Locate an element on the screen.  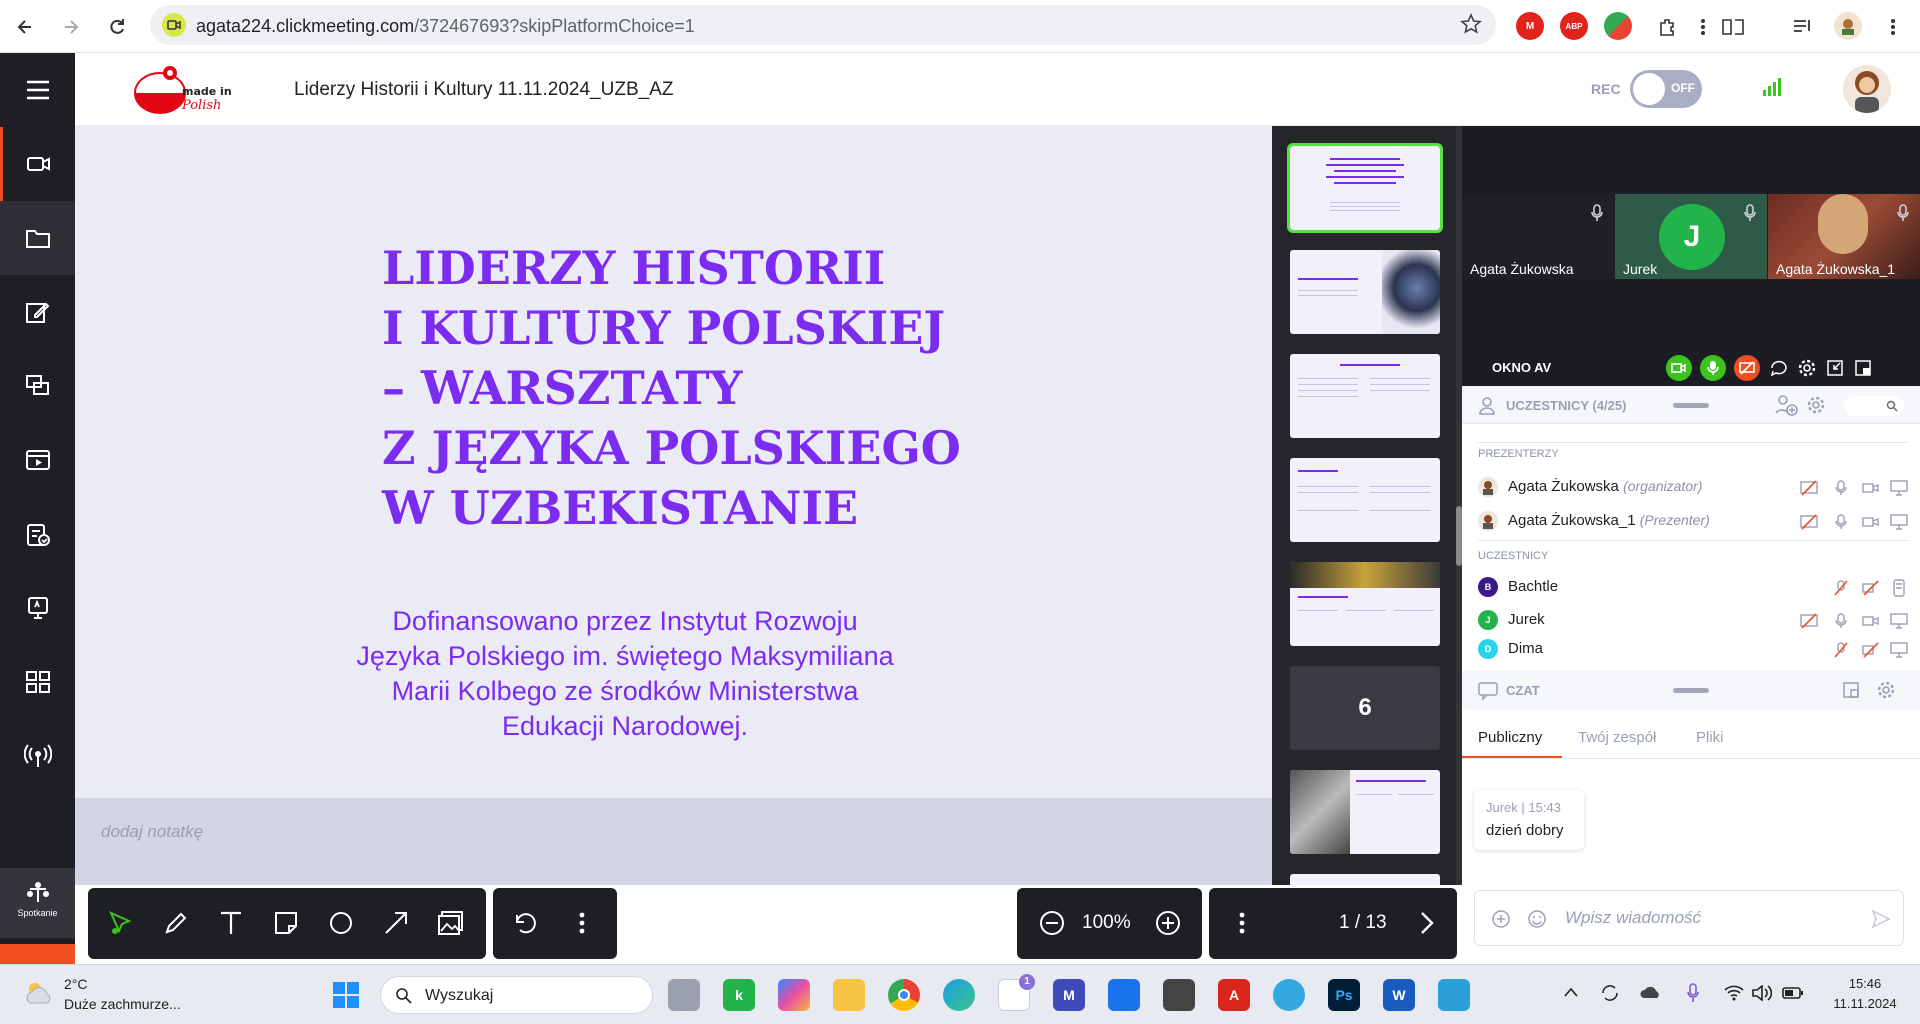
user-avatar is located at coordinates (1867, 89).